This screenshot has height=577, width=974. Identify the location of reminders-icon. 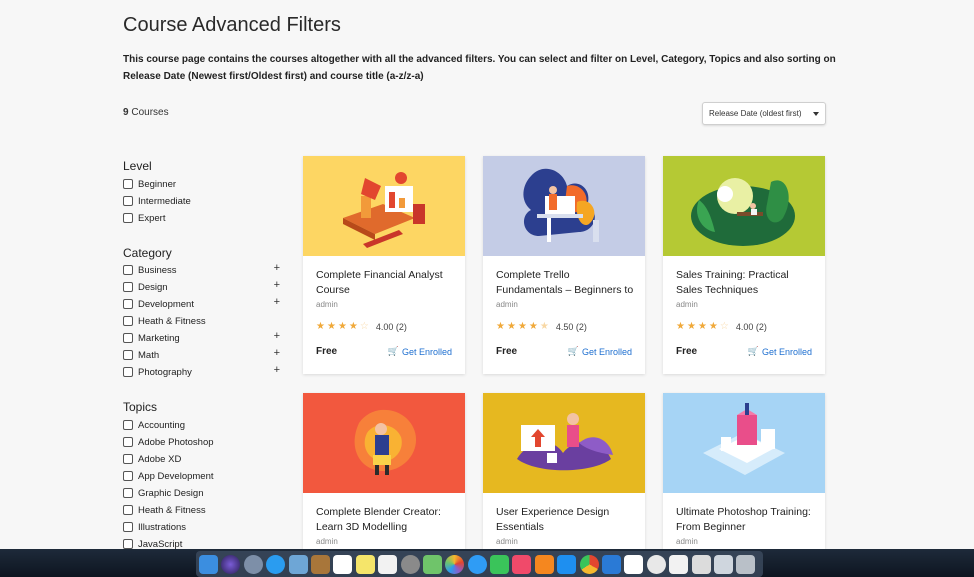
(388, 564).